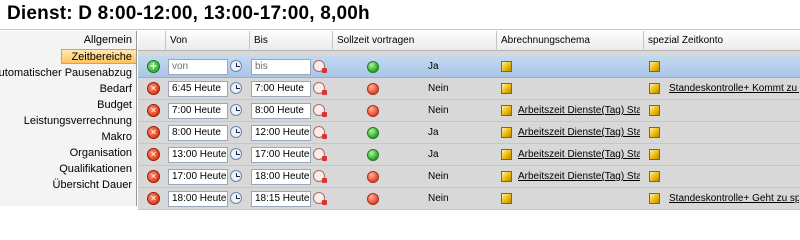 This screenshot has height=240, width=800. I want to click on sidebar-item-makro: Makro, so click(116, 137).